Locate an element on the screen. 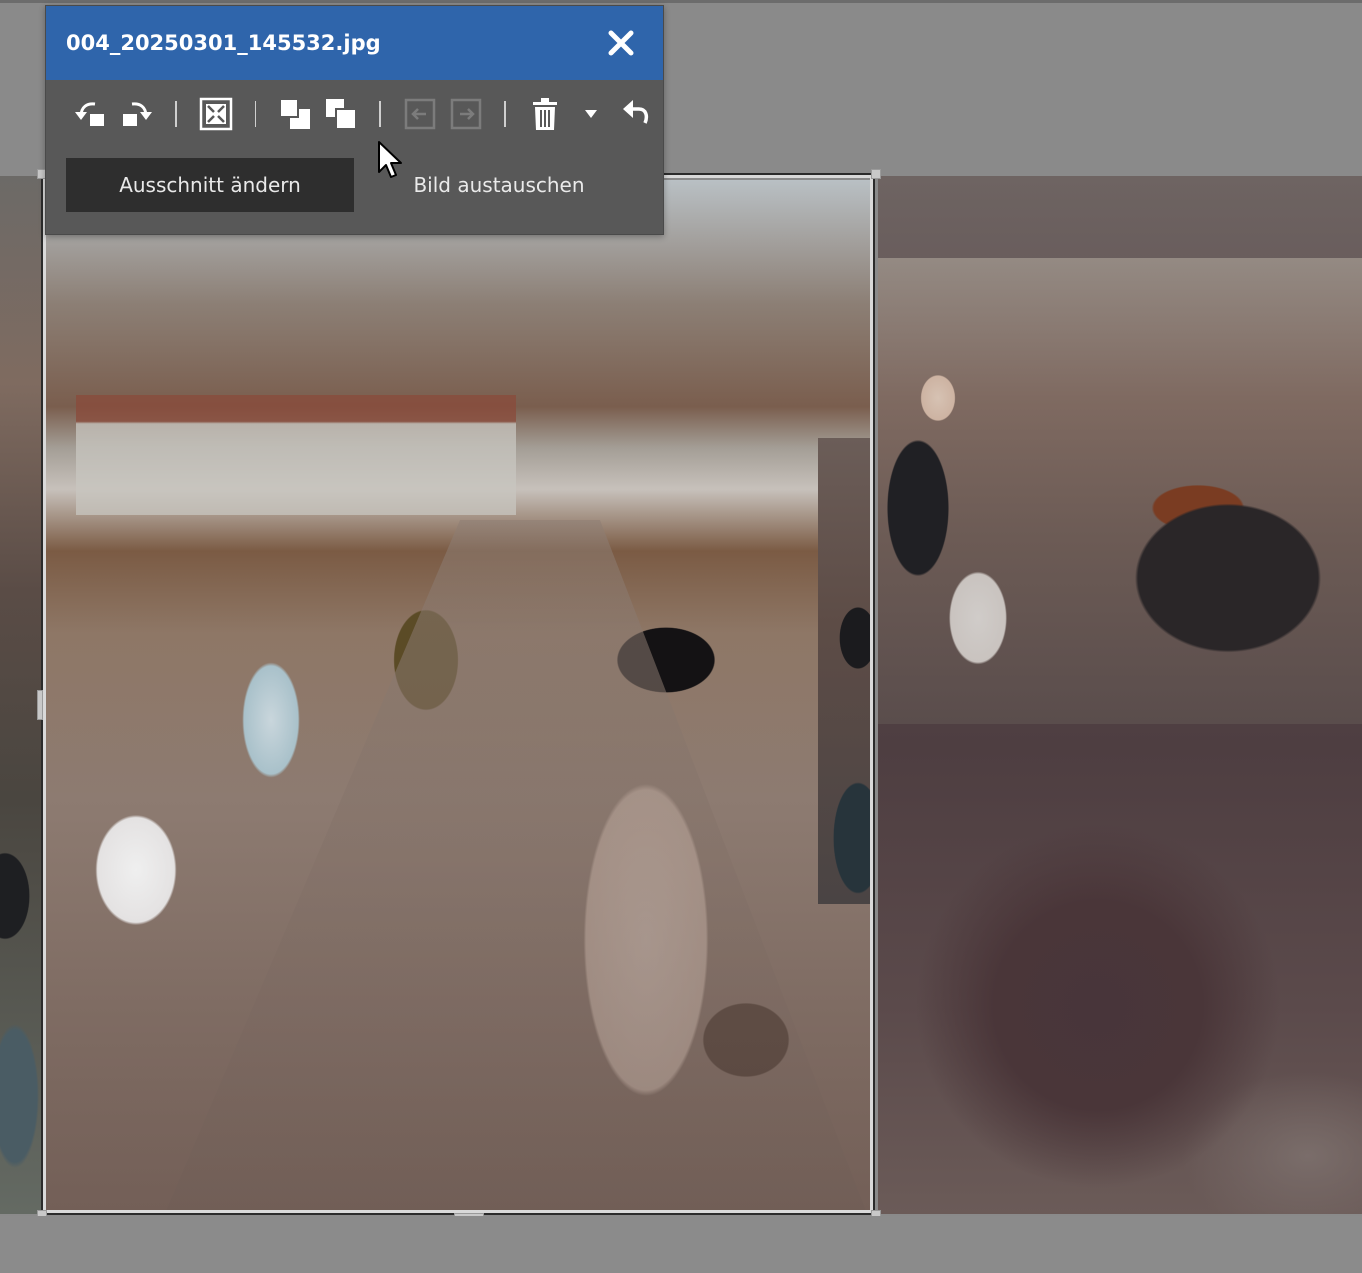  mouse-pointer-icon is located at coordinates (391, 161).